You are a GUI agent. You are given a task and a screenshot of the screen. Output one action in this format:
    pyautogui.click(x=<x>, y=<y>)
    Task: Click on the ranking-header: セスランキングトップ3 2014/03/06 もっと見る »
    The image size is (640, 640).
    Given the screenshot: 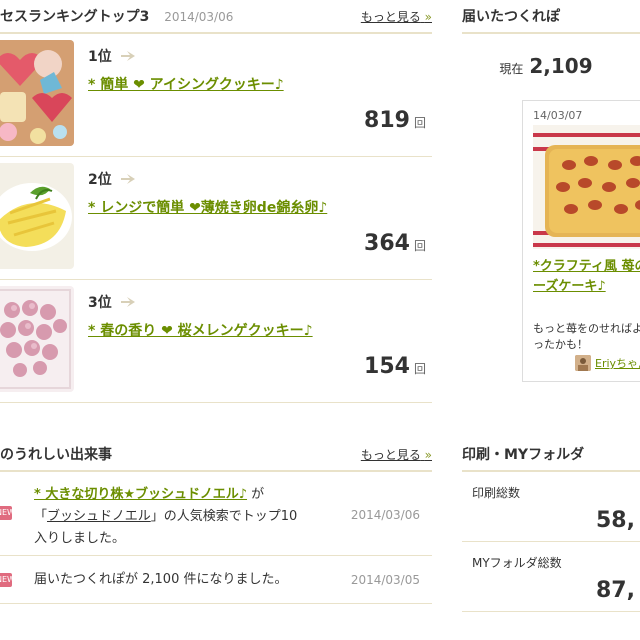 What is the action you would take?
    pyautogui.click(x=216, y=17)
    